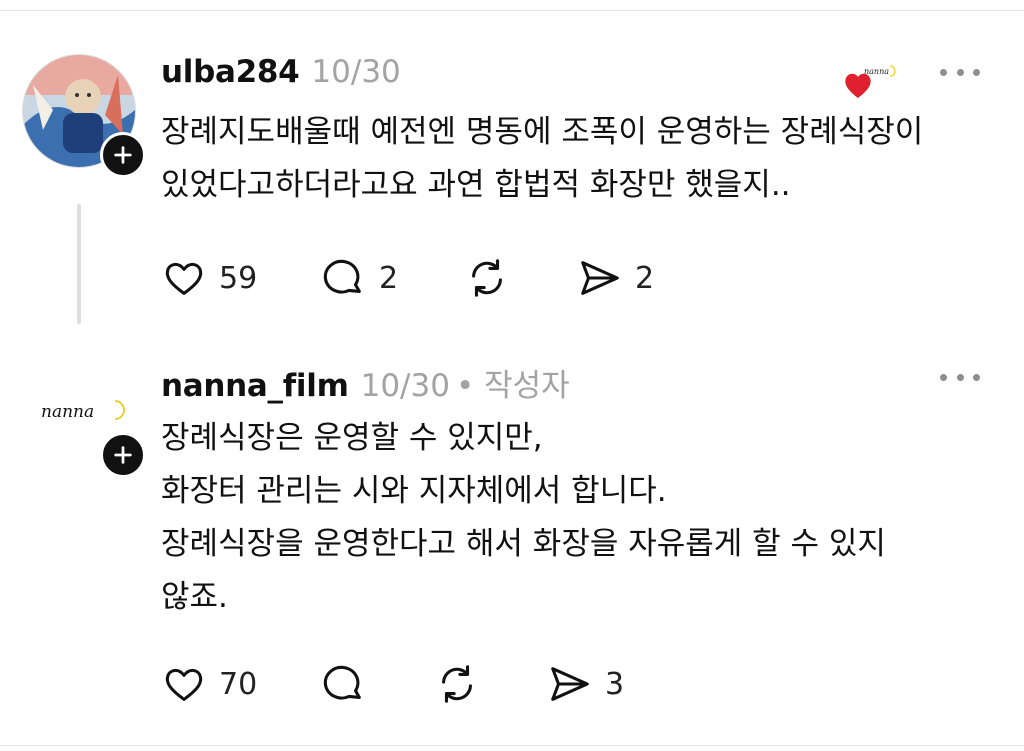  I want to click on share-button: 3, so click(585, 684).